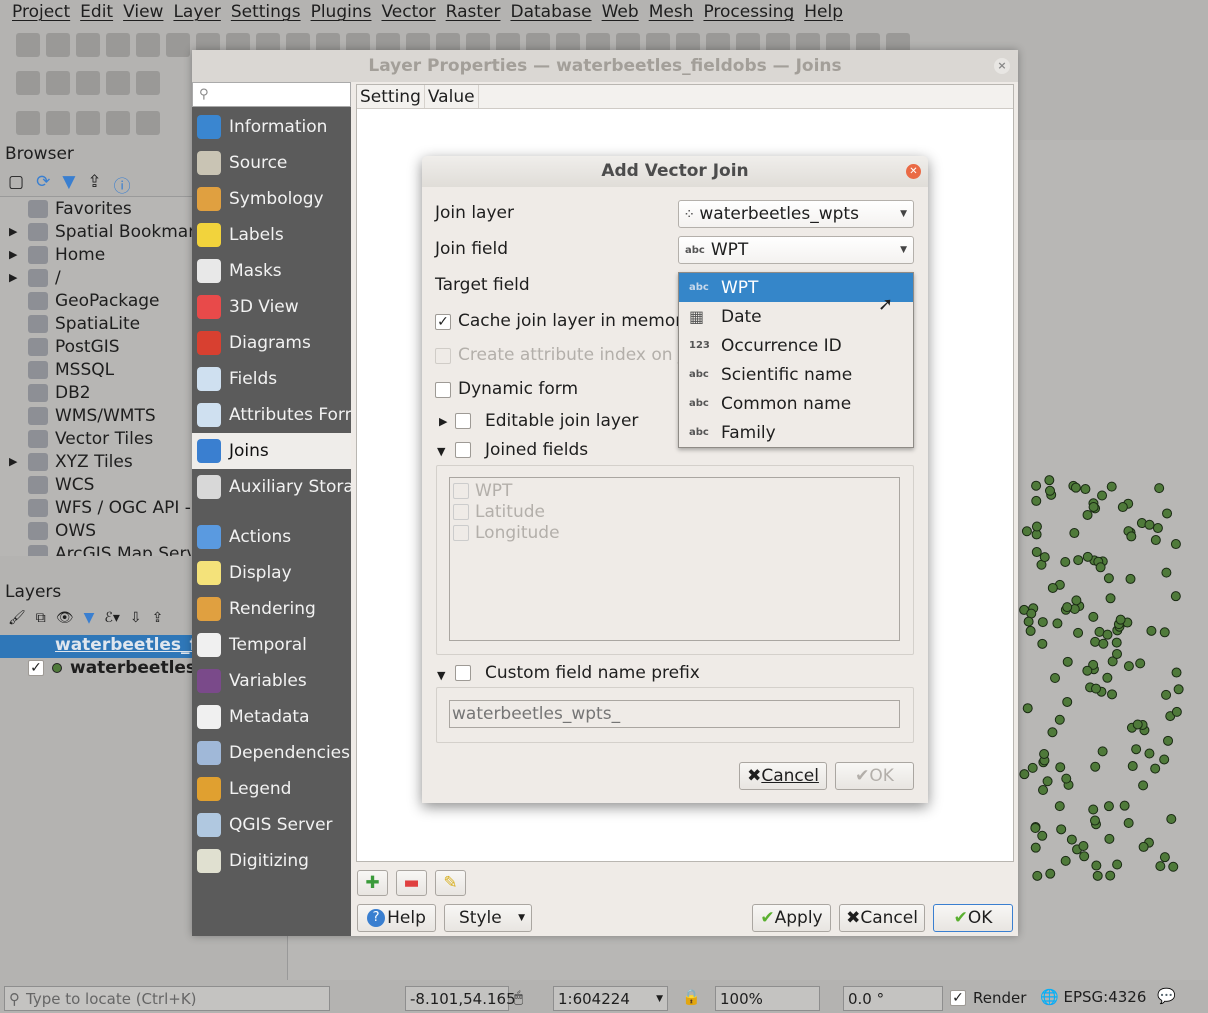 The height and width of the screenshot is (1013, 1208). Describe the element at coordinates (958, 998) in the screenshot. I see `render-checkbox: ✓` at that location.